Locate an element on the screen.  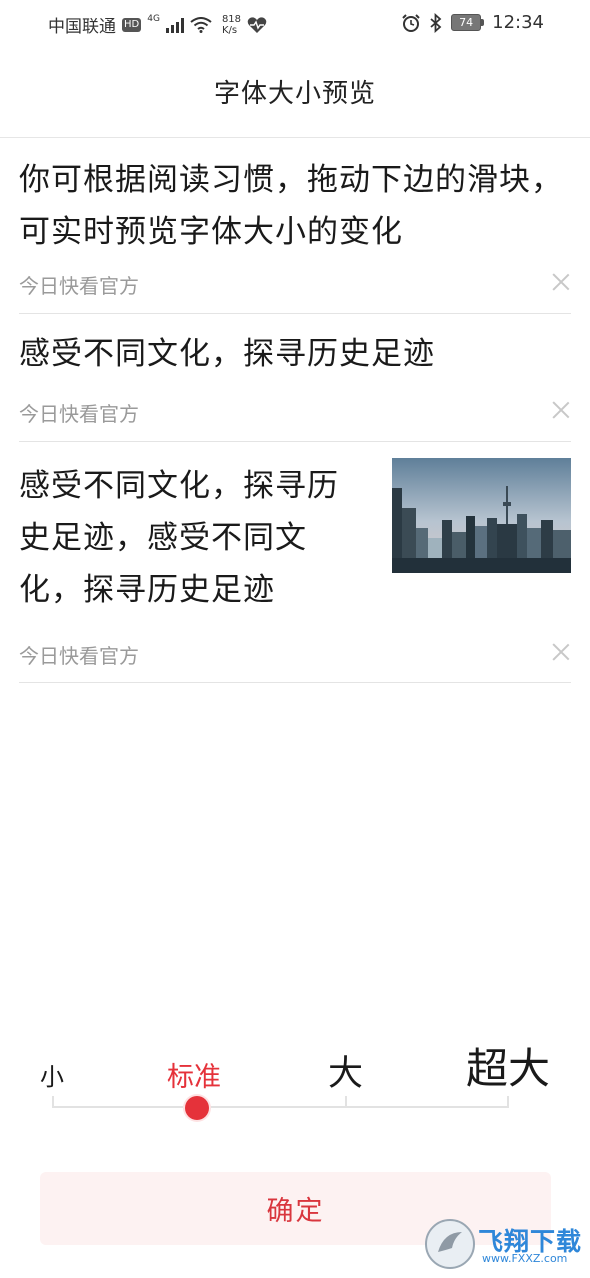
watermark-logo: 飞翔下载 www.FXXZ.com is located at coordinates (504, 1244).